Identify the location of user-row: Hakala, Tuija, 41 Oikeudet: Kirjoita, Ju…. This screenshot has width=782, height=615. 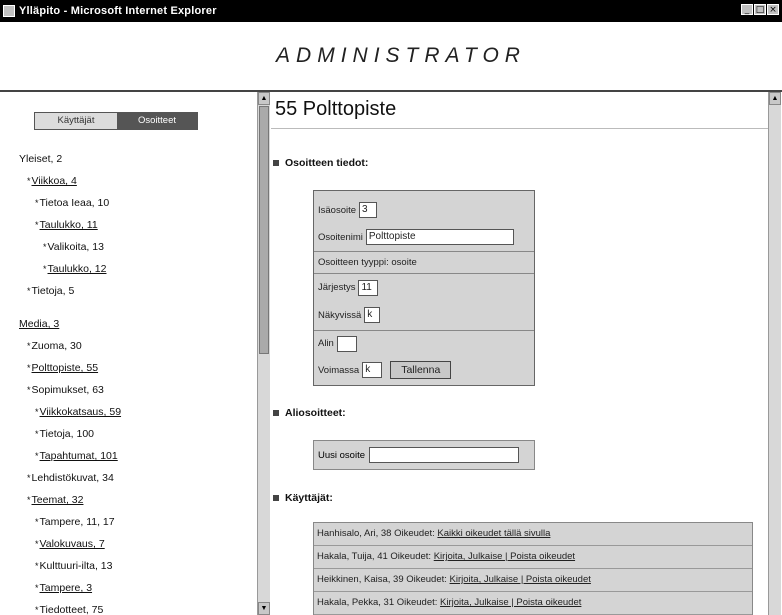
(533, 557).